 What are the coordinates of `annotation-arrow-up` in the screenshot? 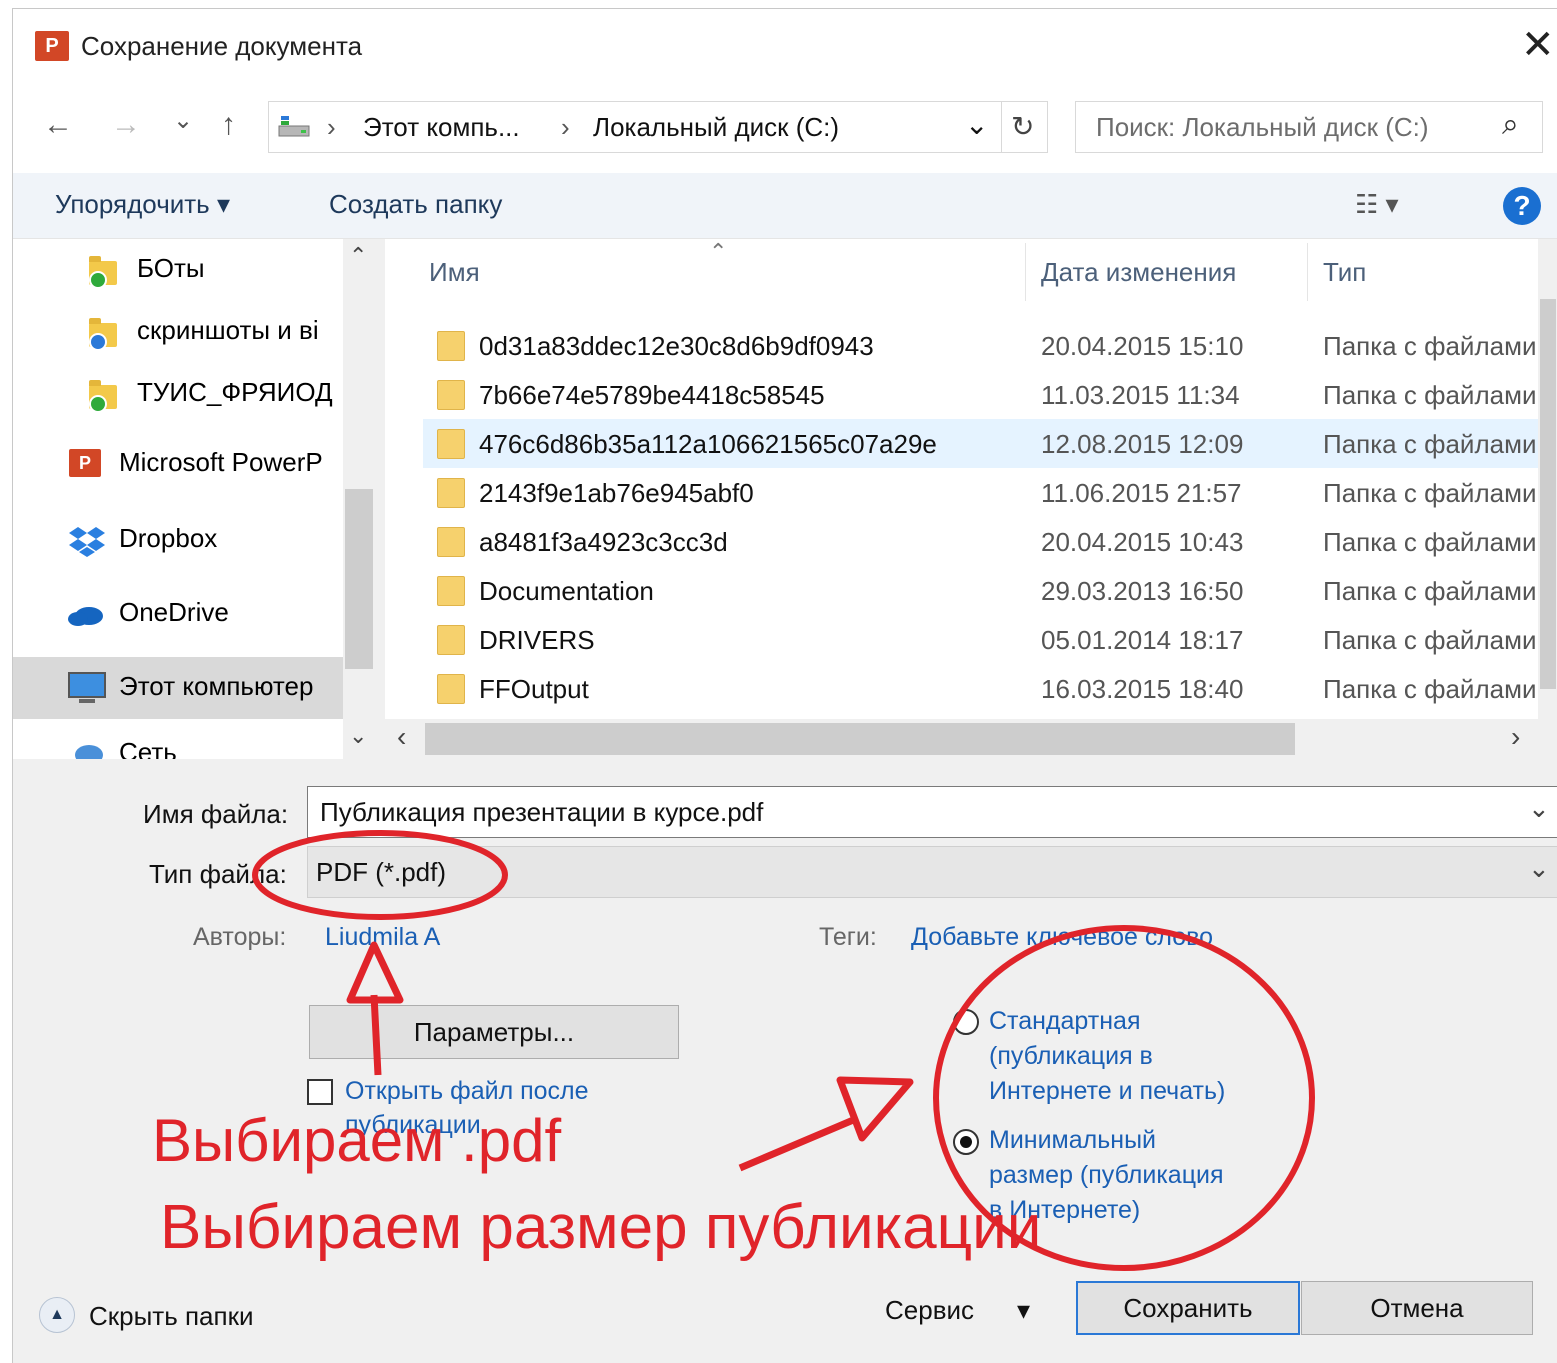 It's located at (375, 1008).